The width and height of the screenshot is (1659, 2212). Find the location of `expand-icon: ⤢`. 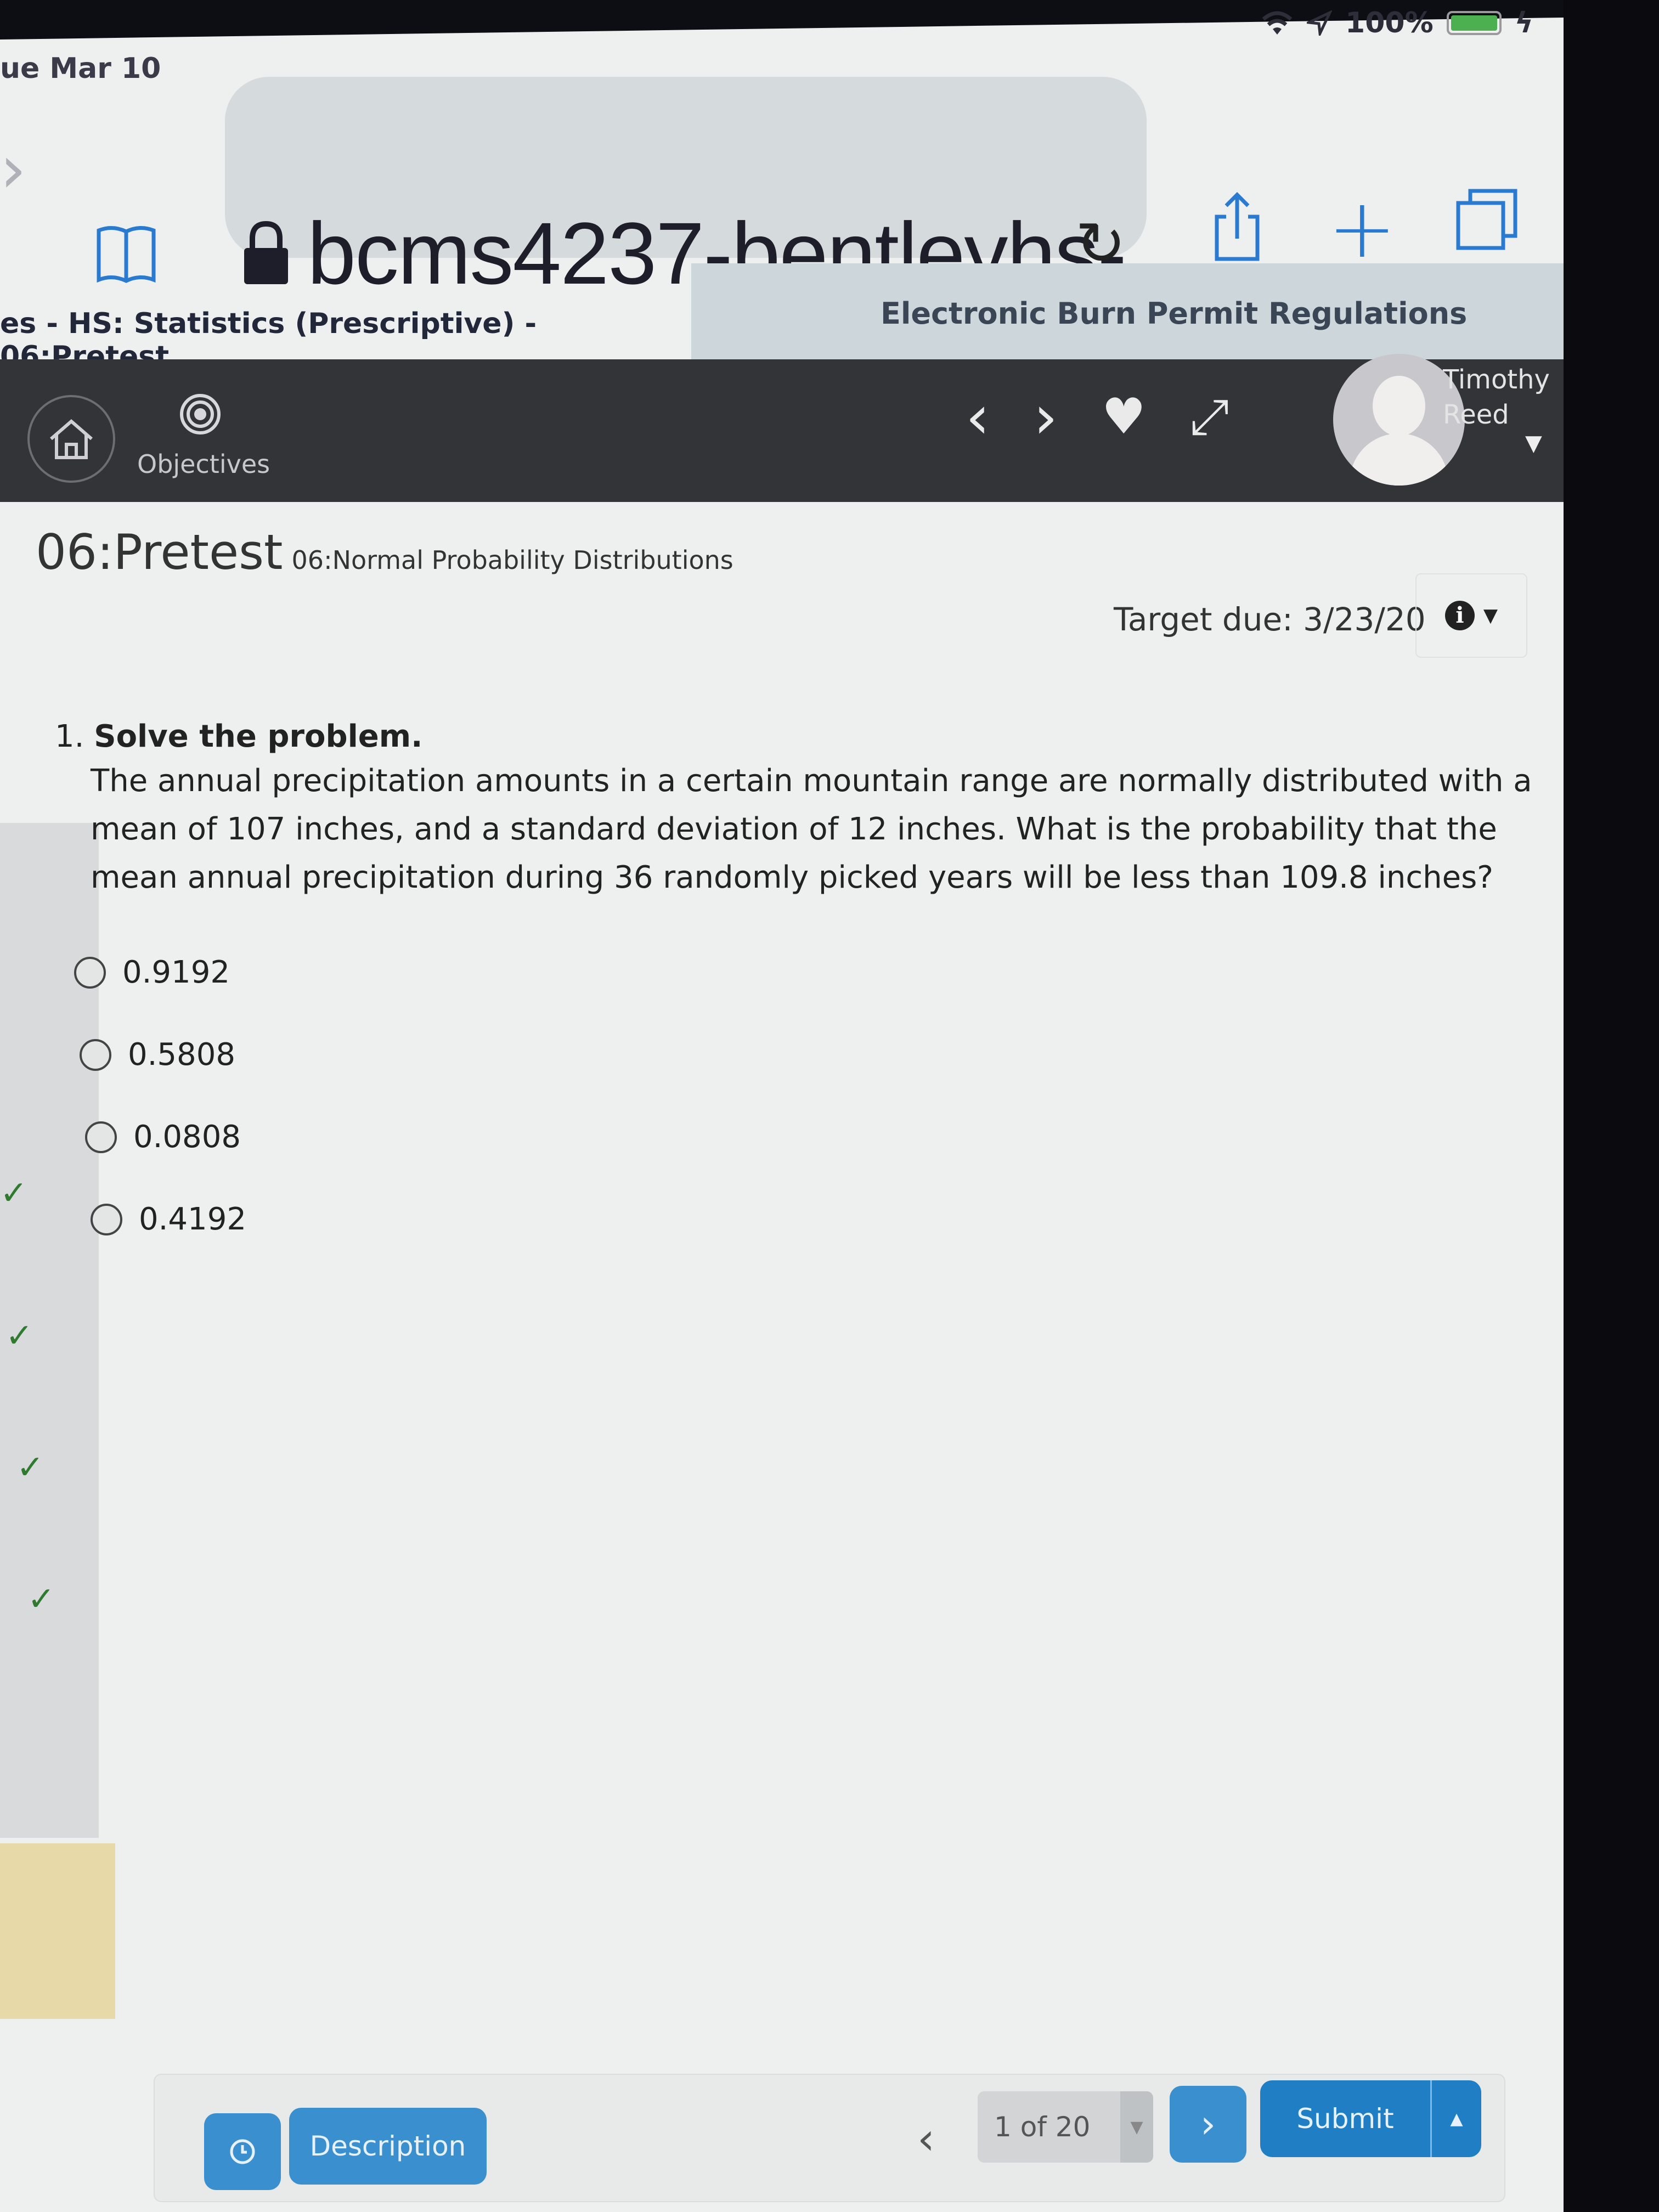

expand-icon: ⤢ is located at coordinates (1209, 417).